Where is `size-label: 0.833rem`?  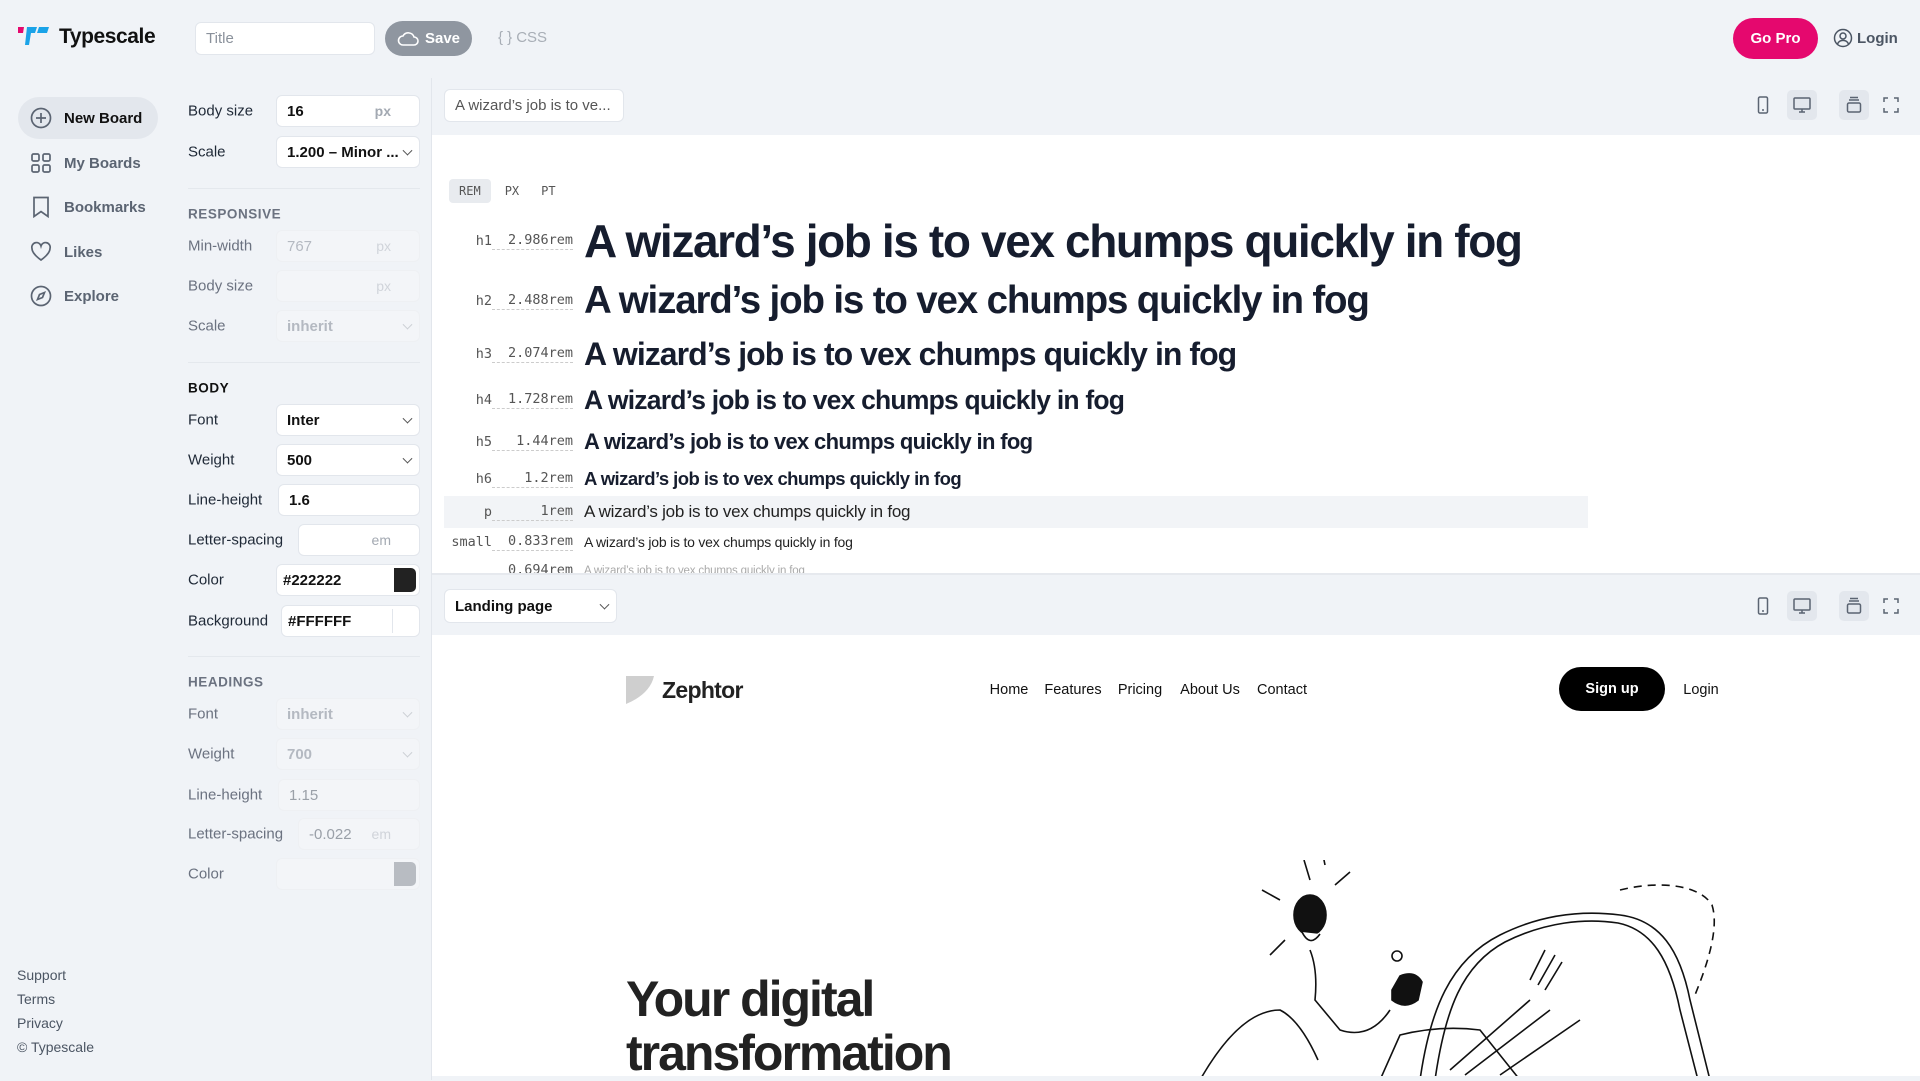 size-label: 0.833rem is located at coordinates (532, 542).